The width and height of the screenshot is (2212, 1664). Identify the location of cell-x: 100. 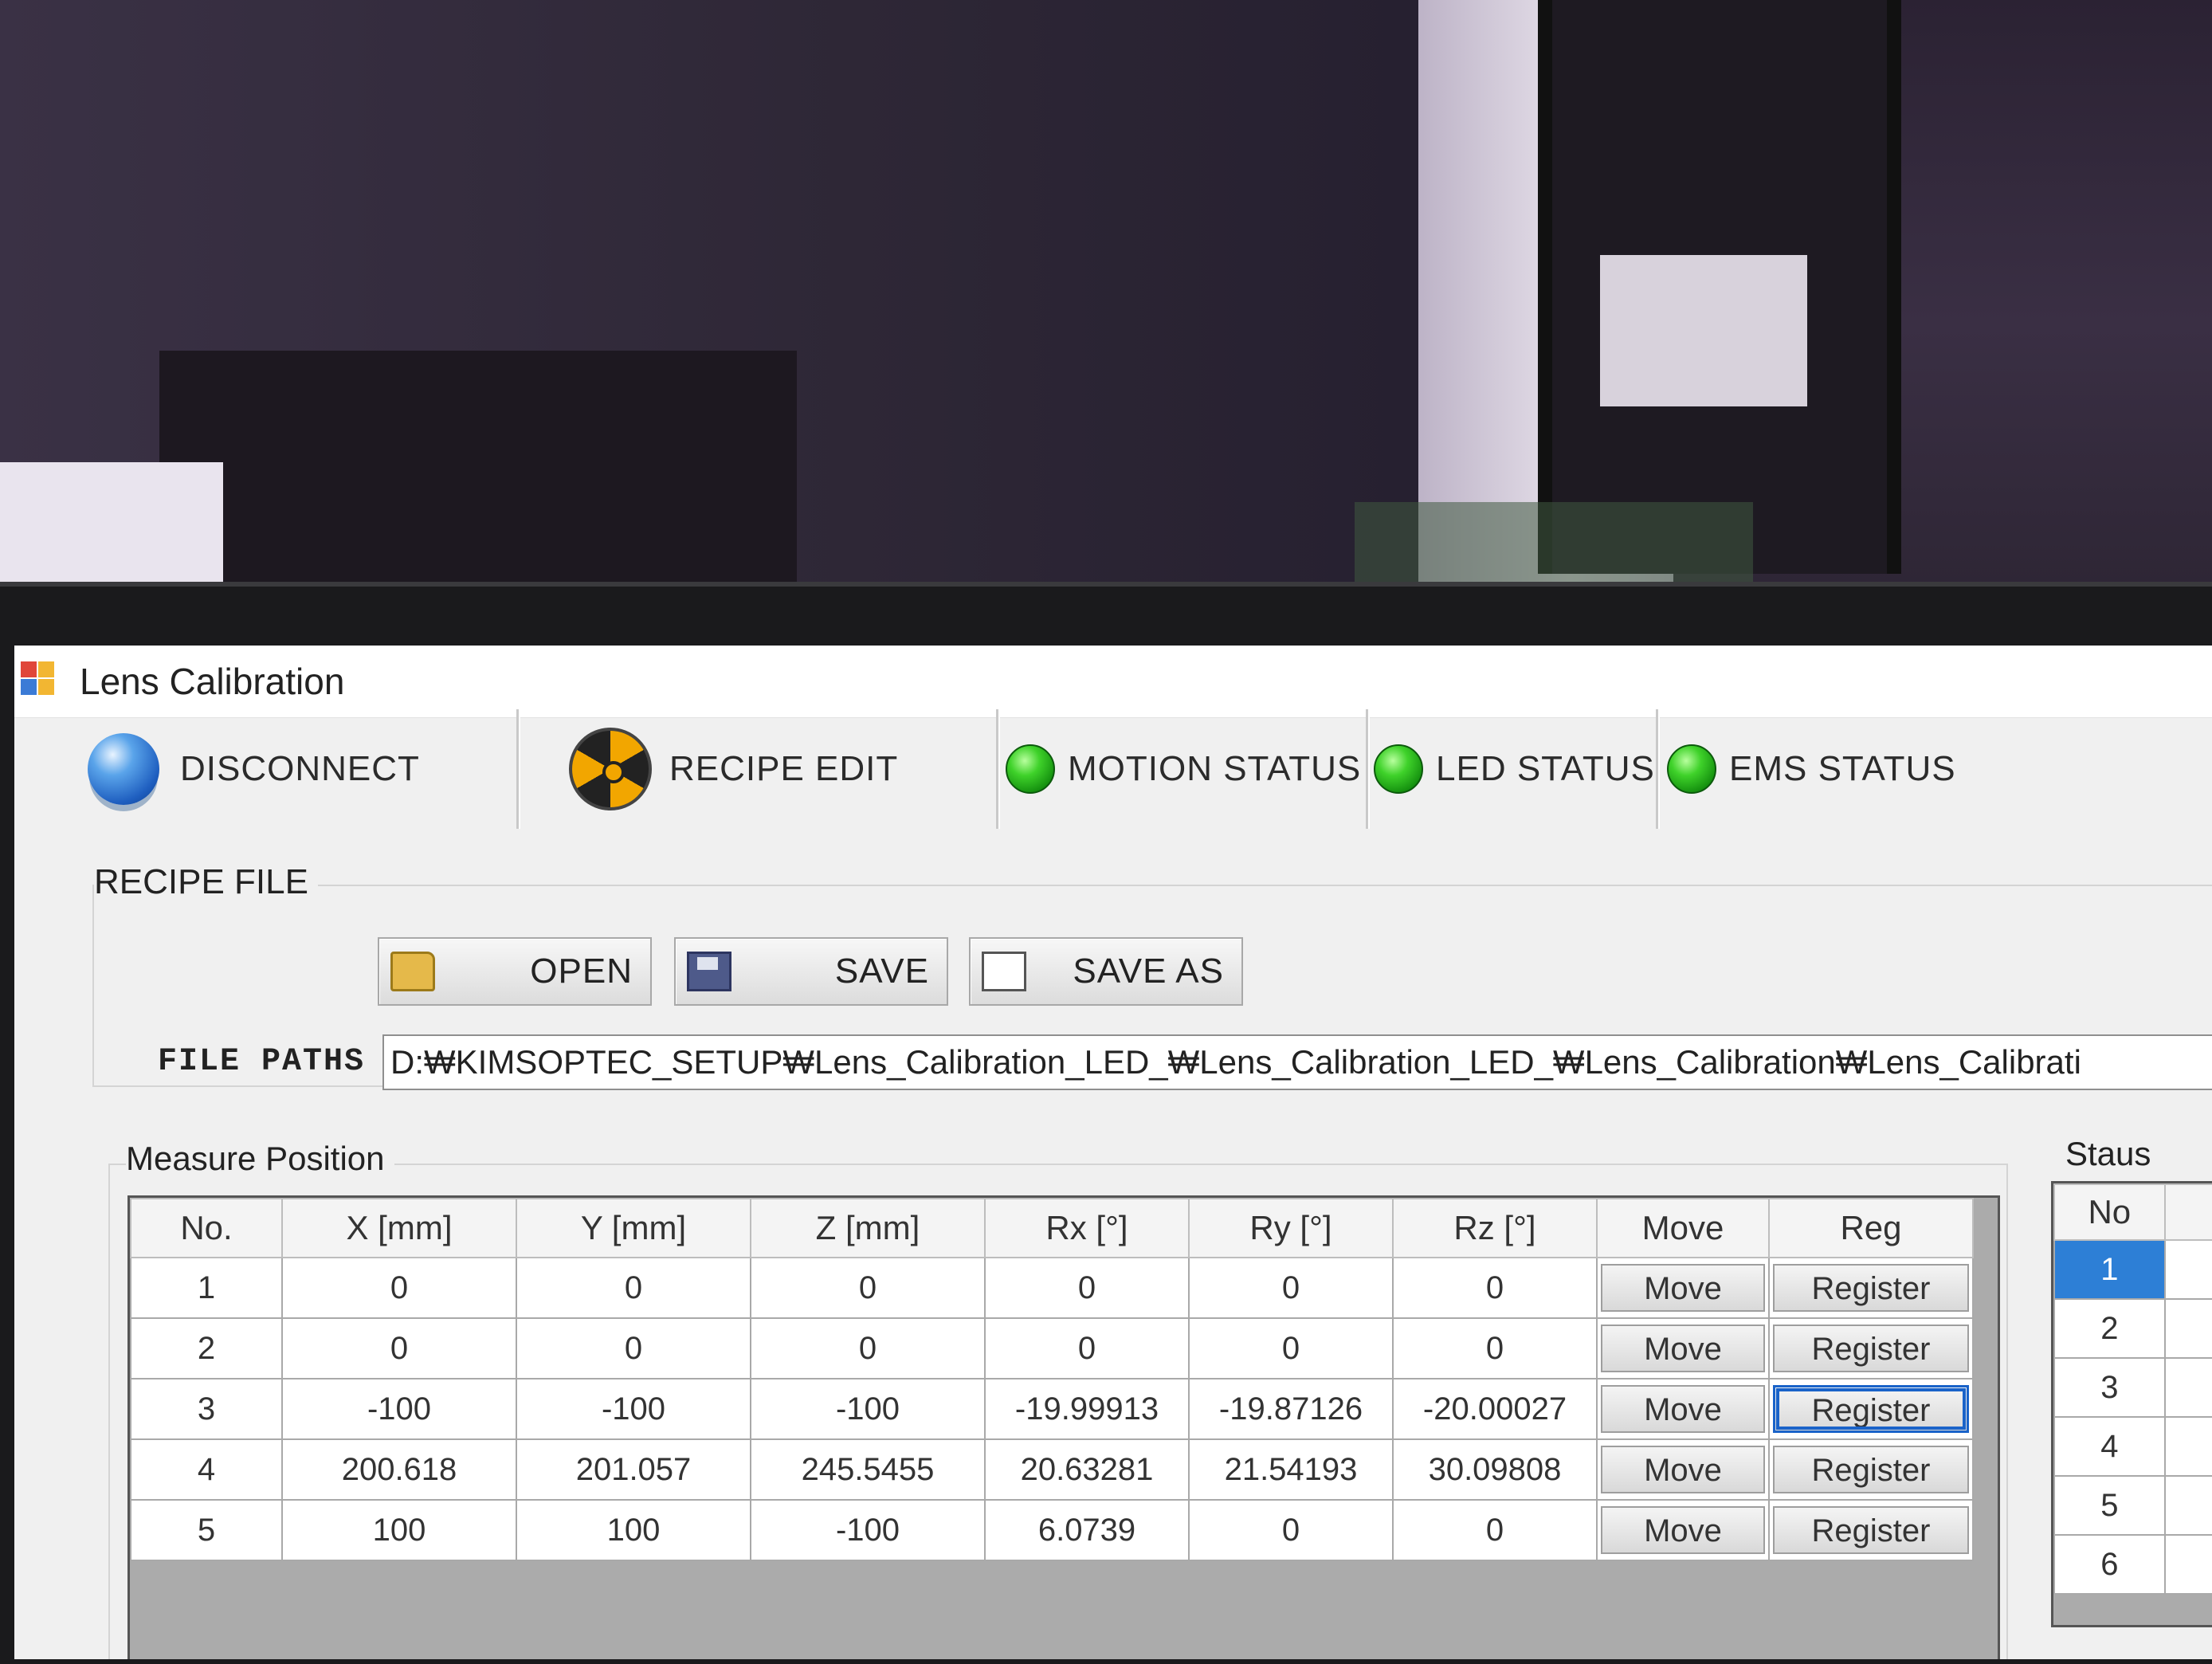
(399, 1530).